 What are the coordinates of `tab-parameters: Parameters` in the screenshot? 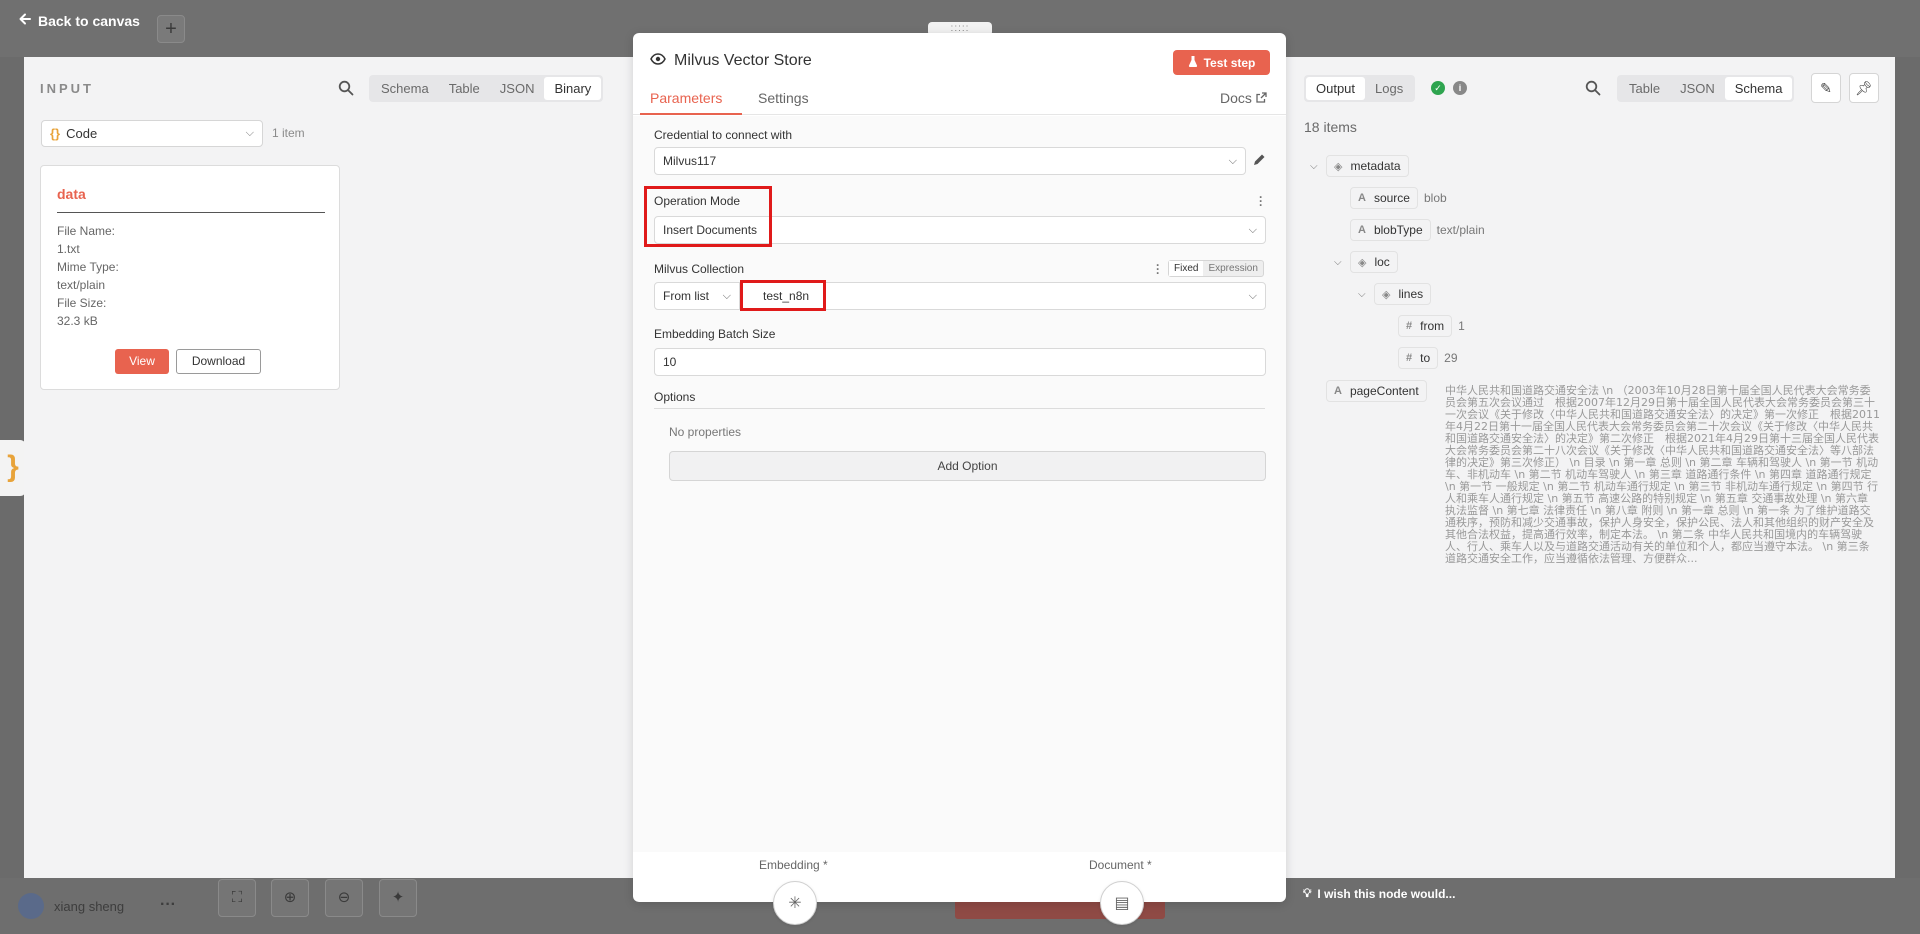 It's located at (686, 98).